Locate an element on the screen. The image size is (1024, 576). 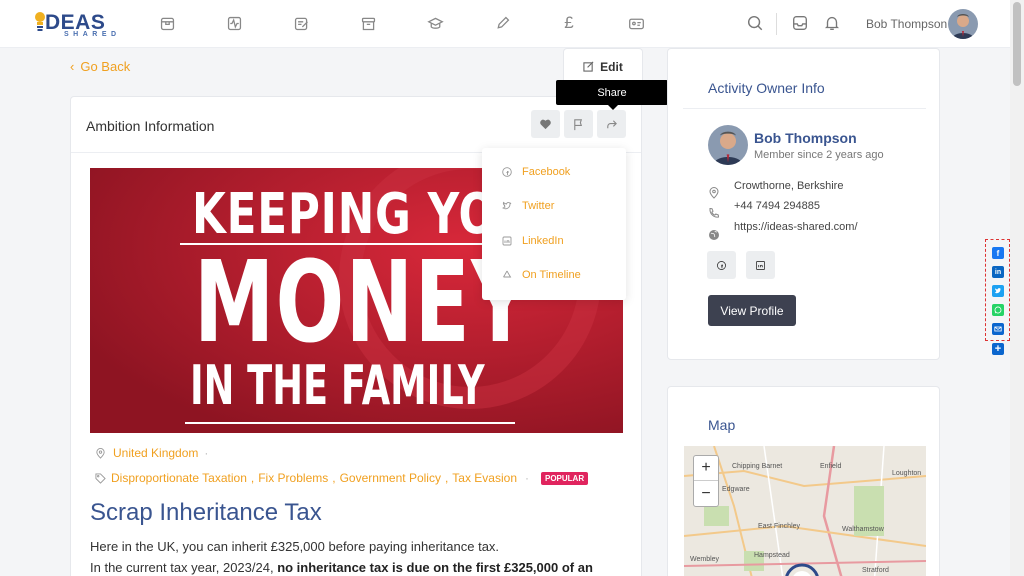
edit-note-icon is located at coordinates (301, 23).